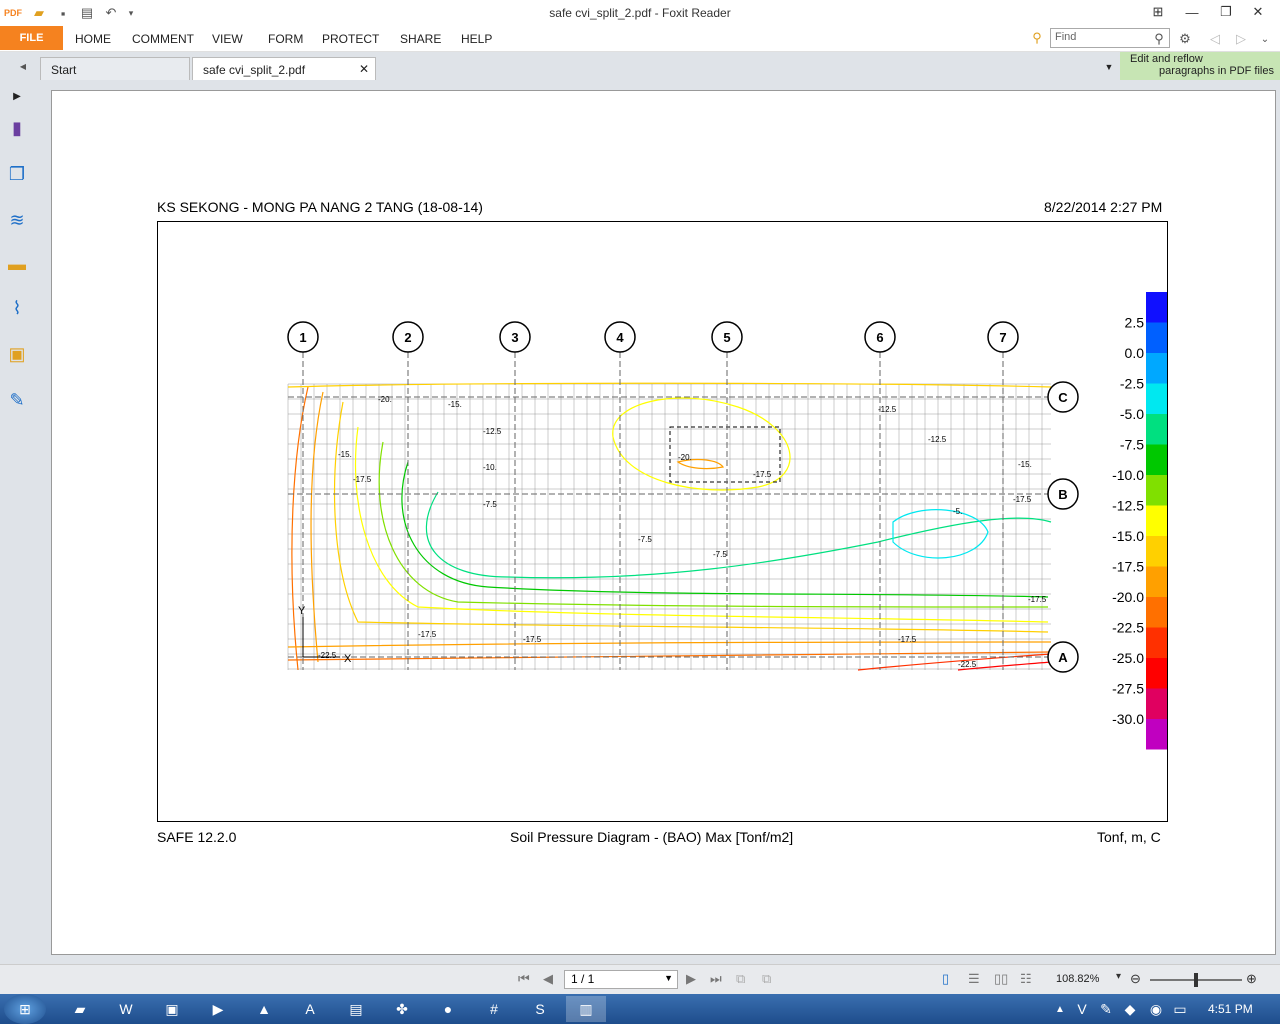 The image size is (1280, 1024). I want to click on tray-app-icon: ✎, so click(1106, 1009).